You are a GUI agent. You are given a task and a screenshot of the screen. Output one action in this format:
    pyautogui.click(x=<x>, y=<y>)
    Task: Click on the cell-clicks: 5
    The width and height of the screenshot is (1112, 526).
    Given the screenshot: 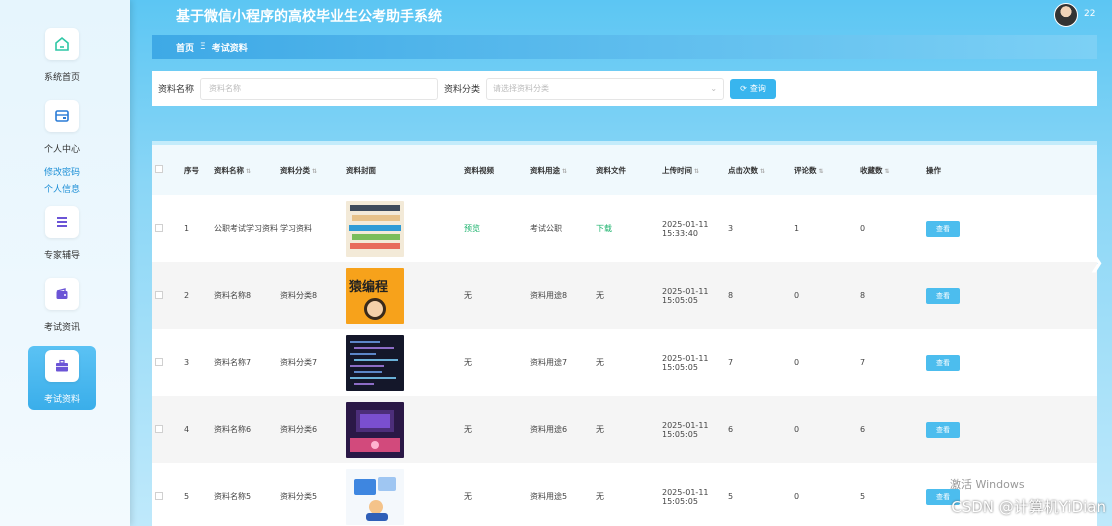 What is the action you would take?
    pyautogui.click(x=761, y=494)
    